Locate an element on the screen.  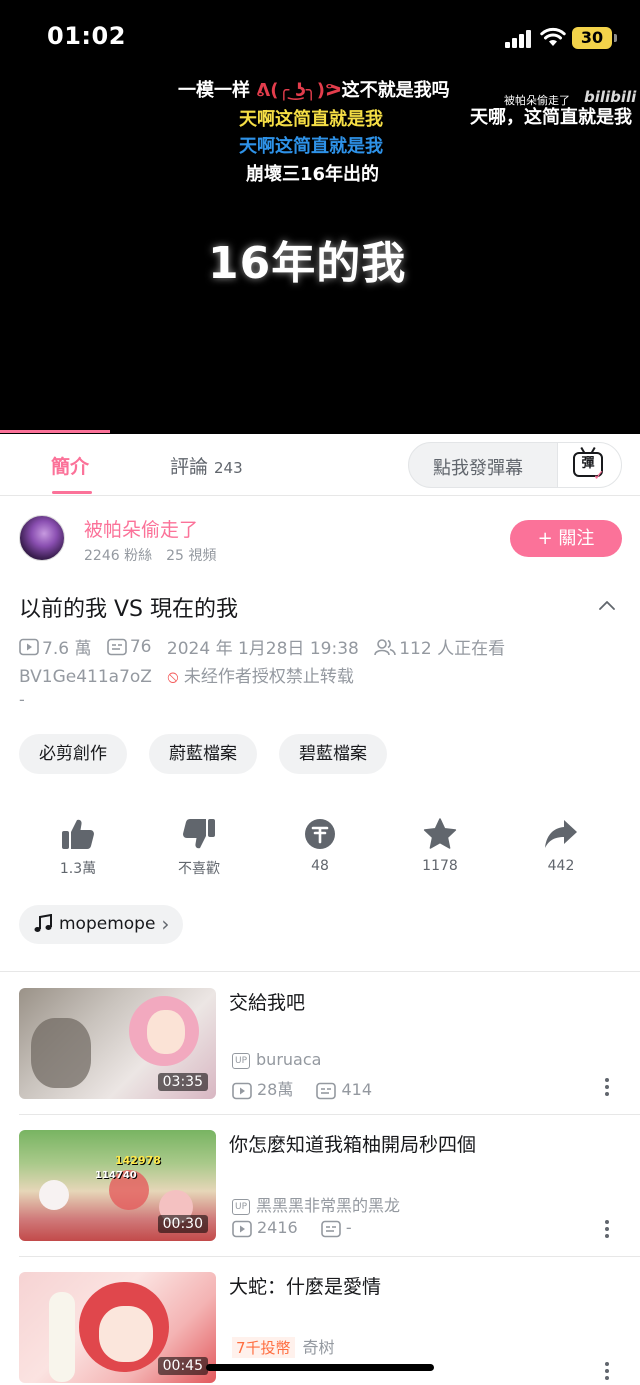
share-button: 442 is located at coordinates (561, 846).